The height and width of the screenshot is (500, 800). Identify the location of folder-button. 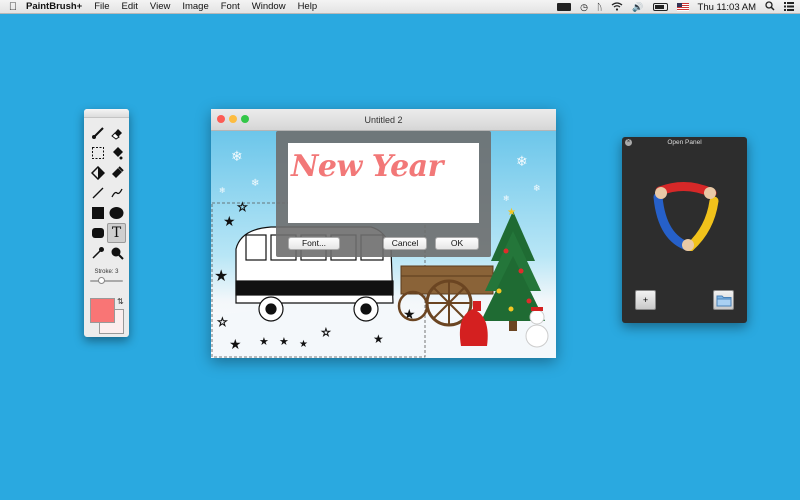
(723, 300).